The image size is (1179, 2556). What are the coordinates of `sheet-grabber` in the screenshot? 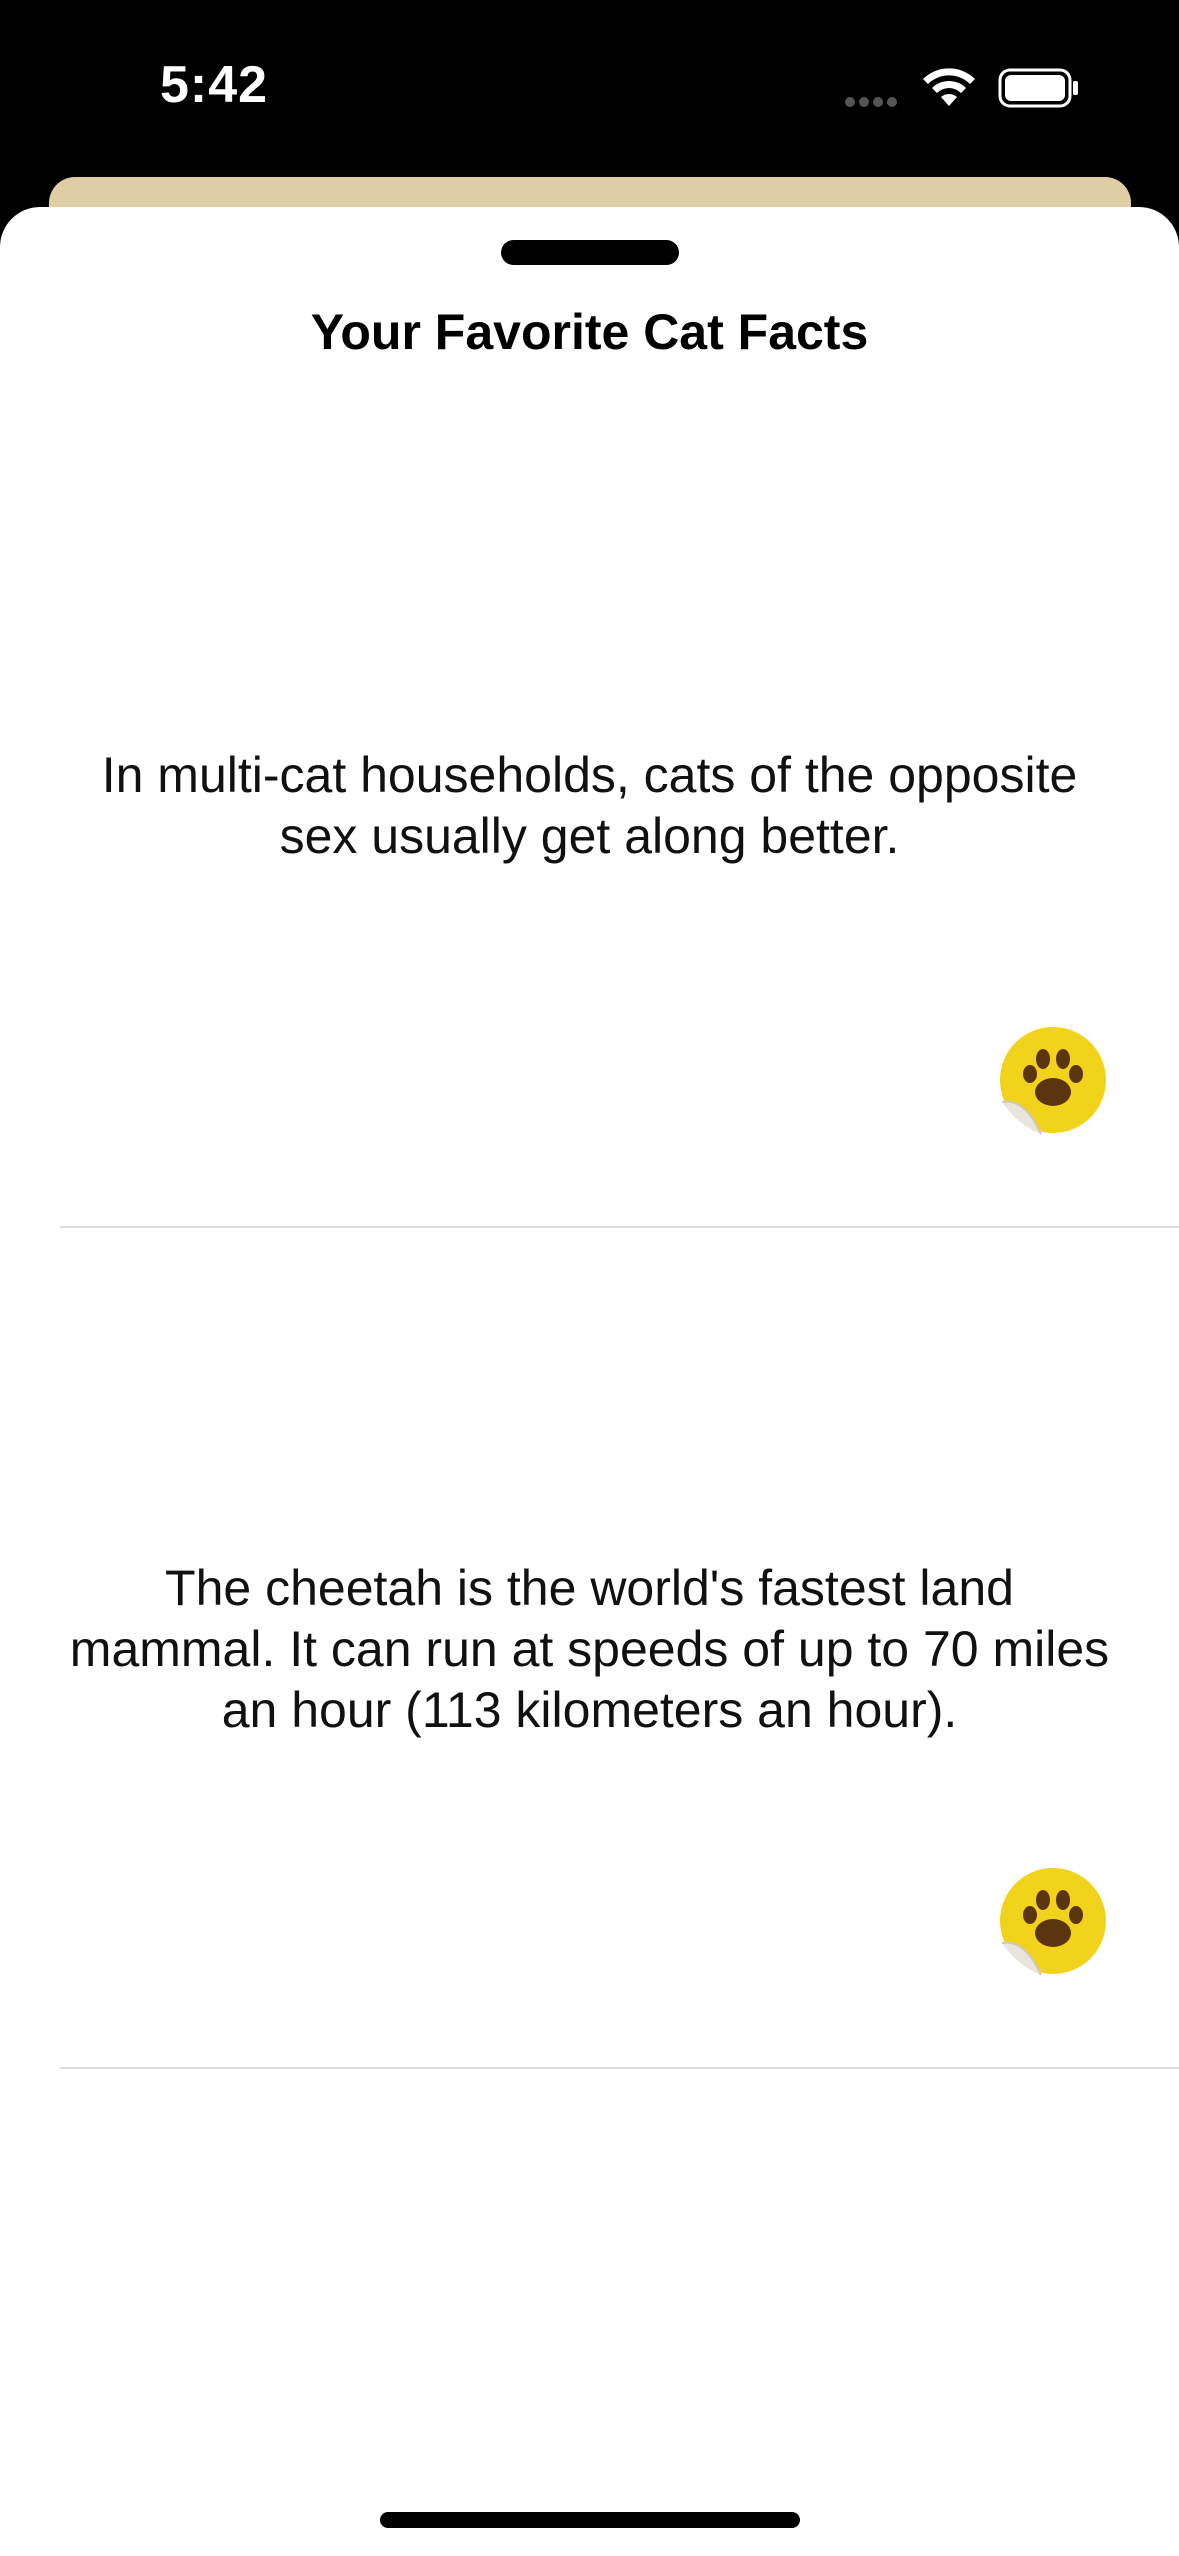 It's located at (590, 252).